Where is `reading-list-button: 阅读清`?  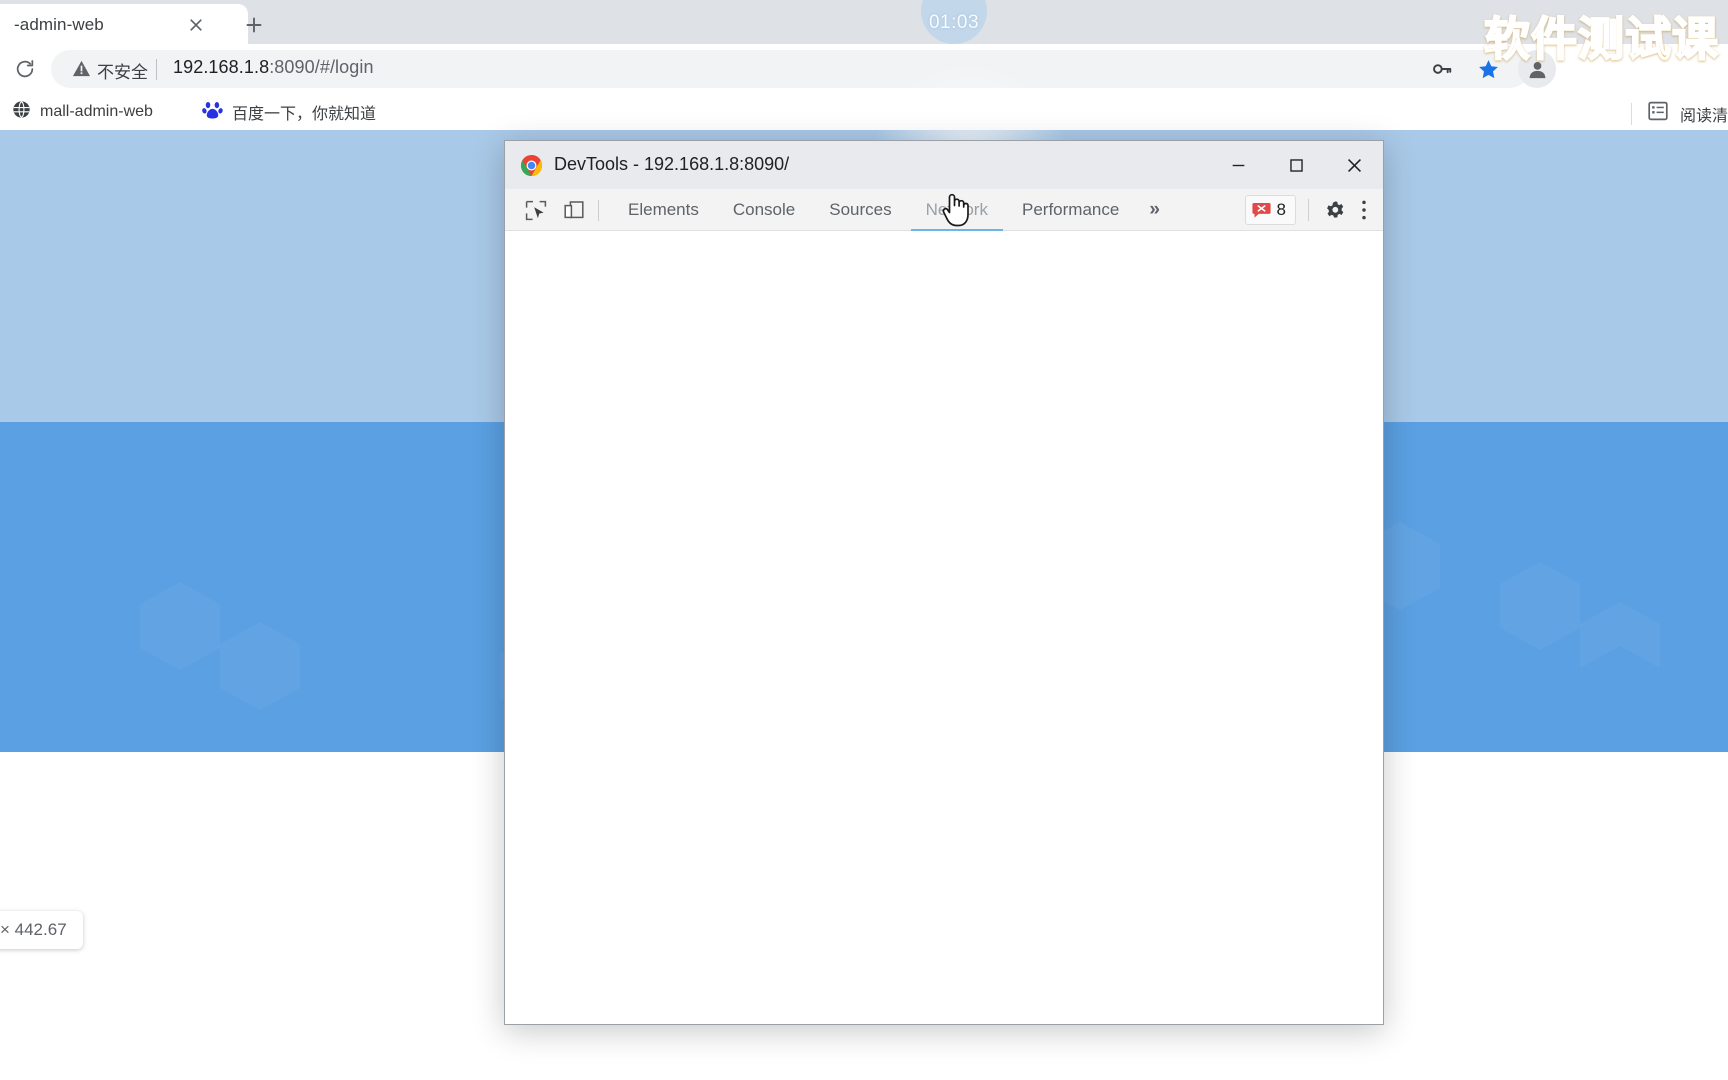
reading-list-button: 阅读清 is located at coordinates (1679, 113).